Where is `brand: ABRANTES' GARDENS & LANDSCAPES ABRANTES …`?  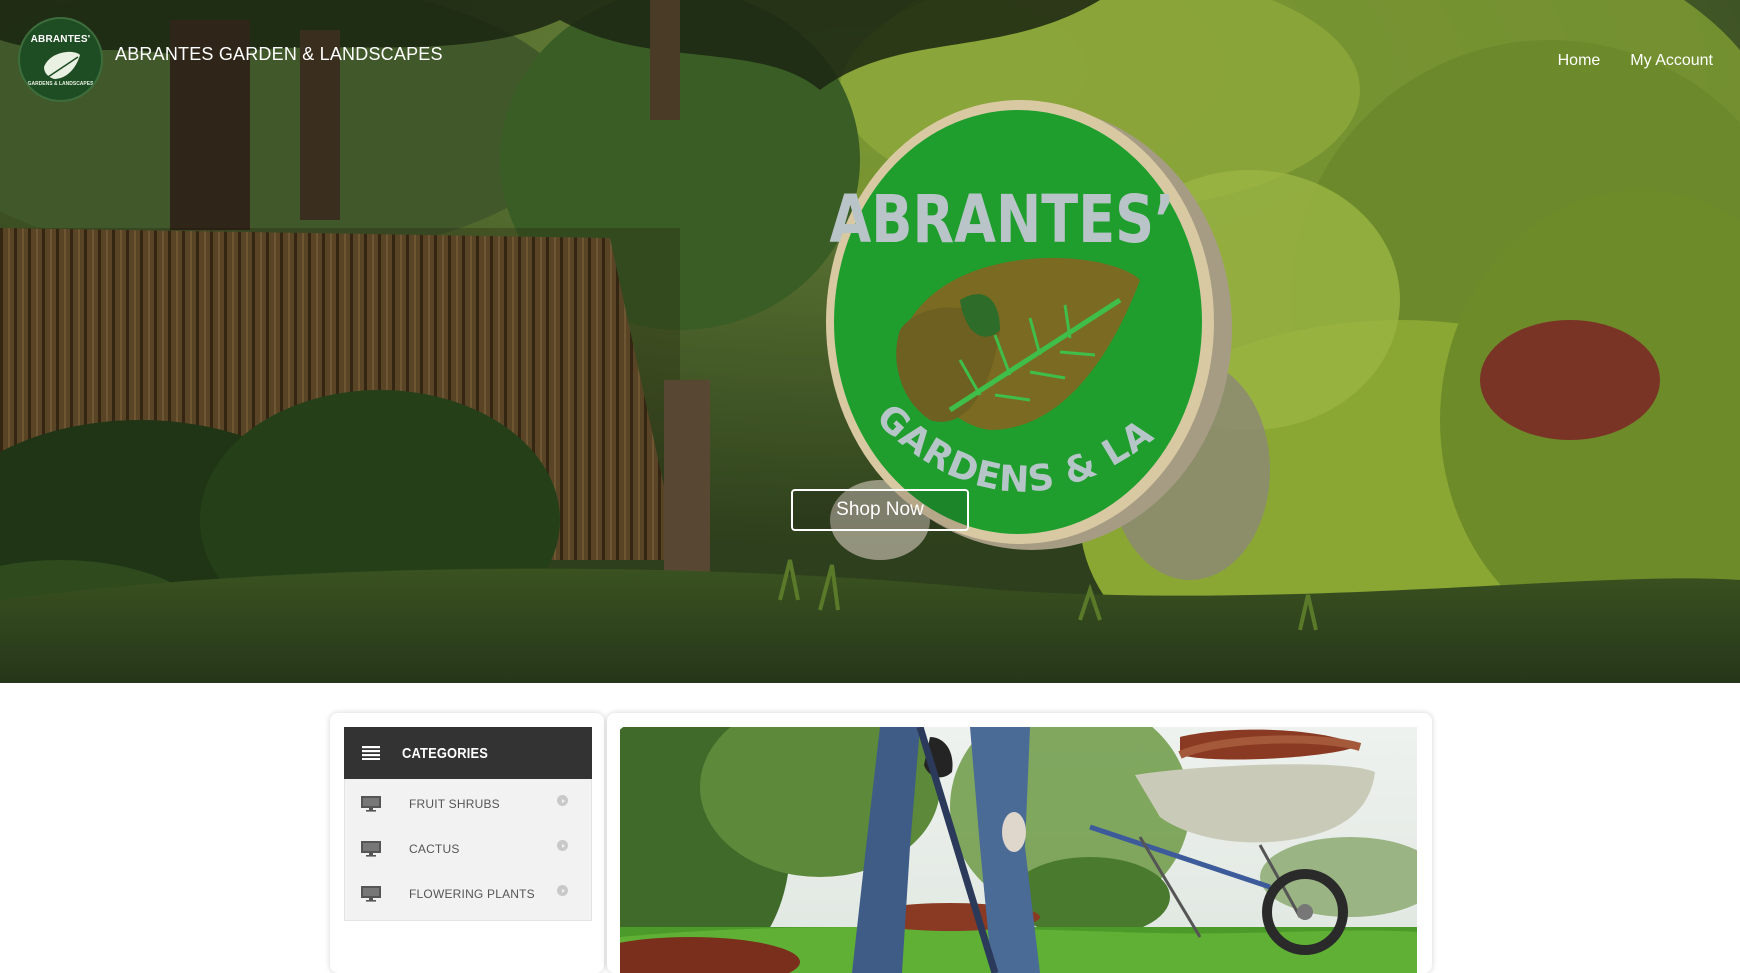
brand: ABRANTES' GARDENS & LANDSCAPES ABRANTES … is located at coordinates (230, 59).